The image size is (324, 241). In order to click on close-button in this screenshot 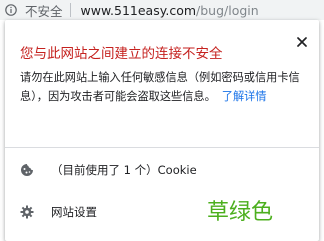, I will do `click(302, 41)`.